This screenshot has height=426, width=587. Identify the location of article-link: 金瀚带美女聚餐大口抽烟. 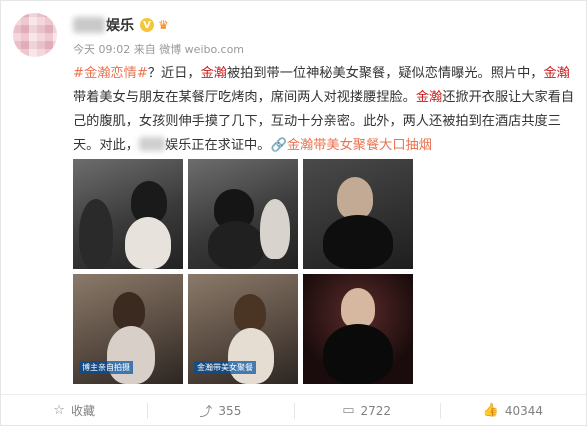
(359, 145).